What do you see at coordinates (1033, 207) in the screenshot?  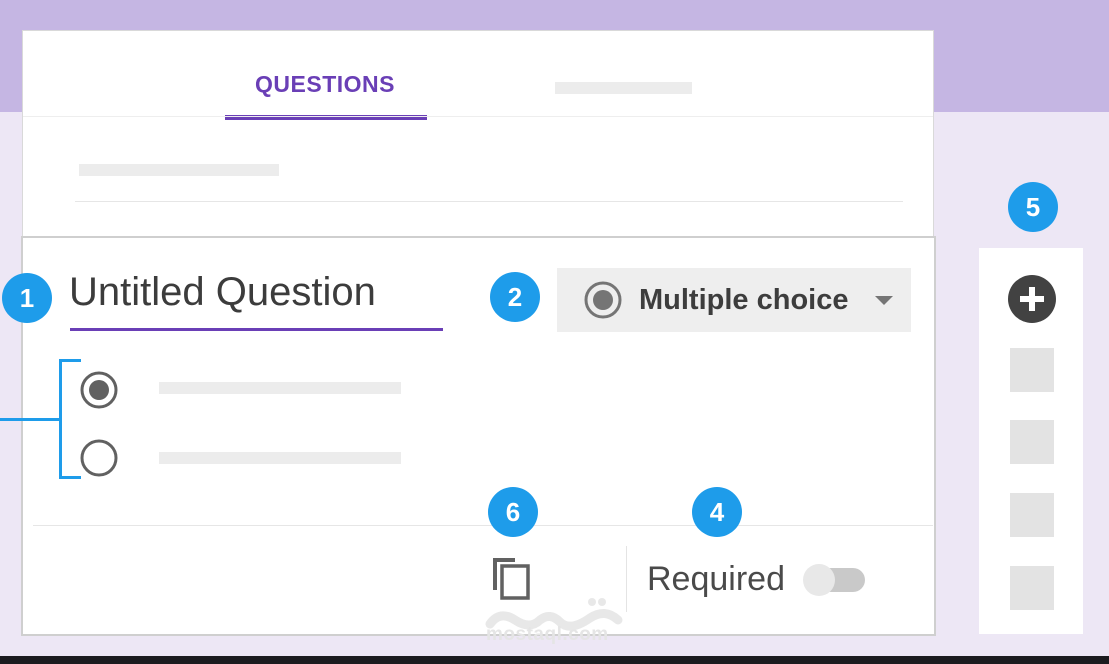 I see `callout-badge-5: 5` at bounding box center [1033, 207].